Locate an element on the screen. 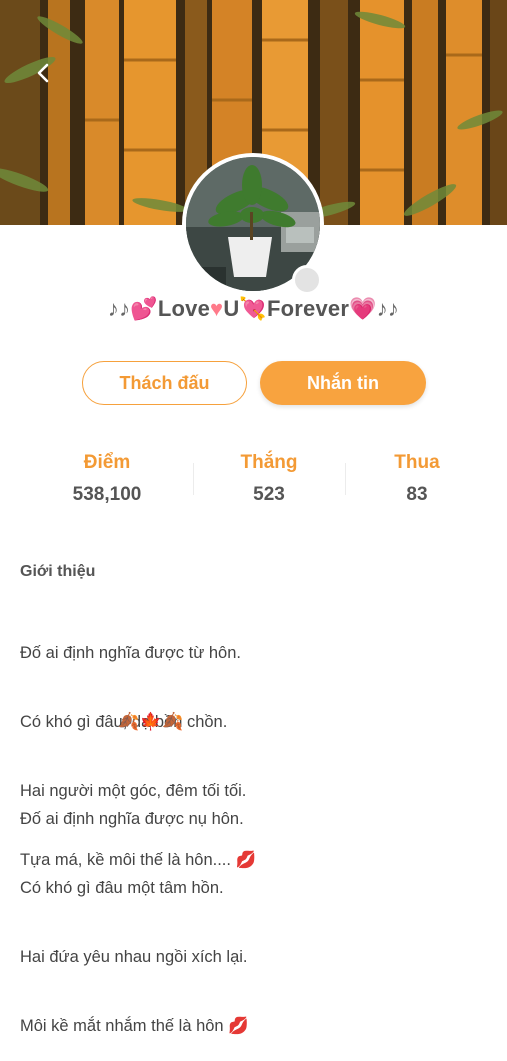 The height and width of the screenshot is (1061, 507). heart-icon: ♥ is located at coordinates (217, 308).